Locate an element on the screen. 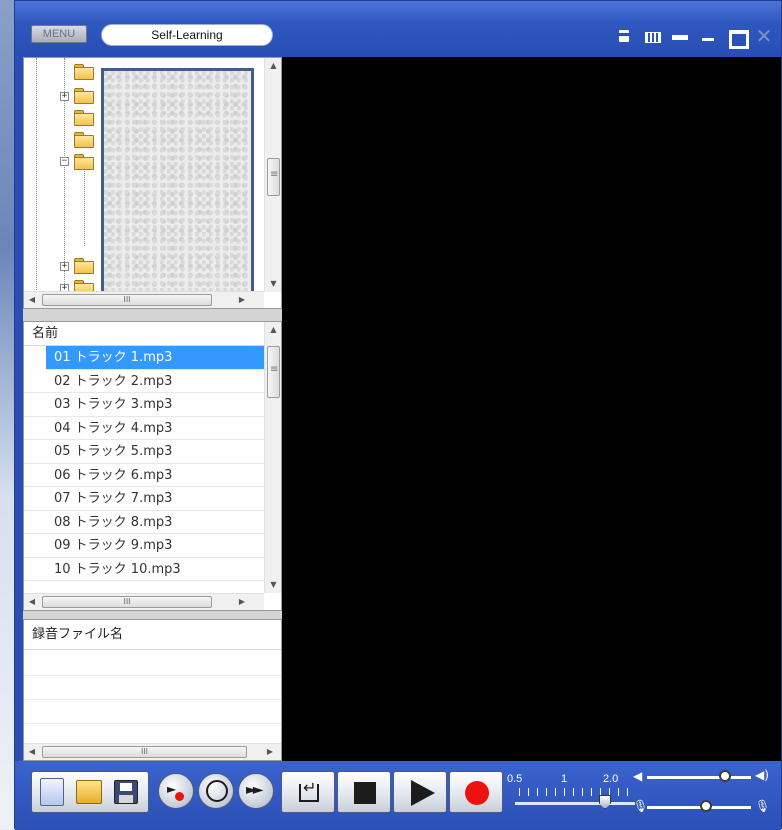 The width and height of the screenshot is (782, 830). mic-volume-slider-handle is located at coordinates (706, 806).